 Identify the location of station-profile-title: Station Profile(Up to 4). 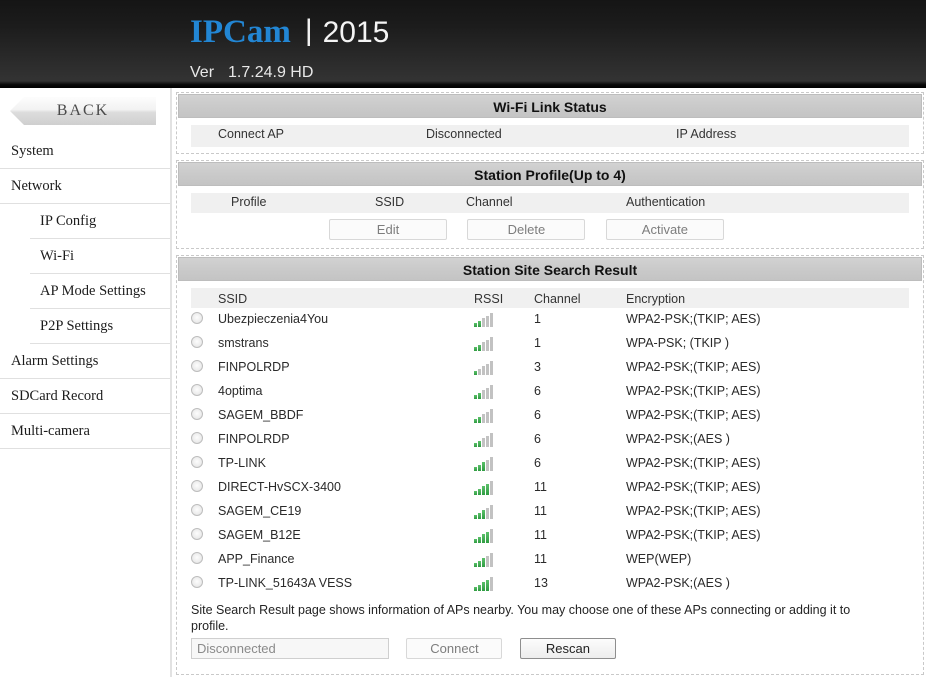
(550, 174).